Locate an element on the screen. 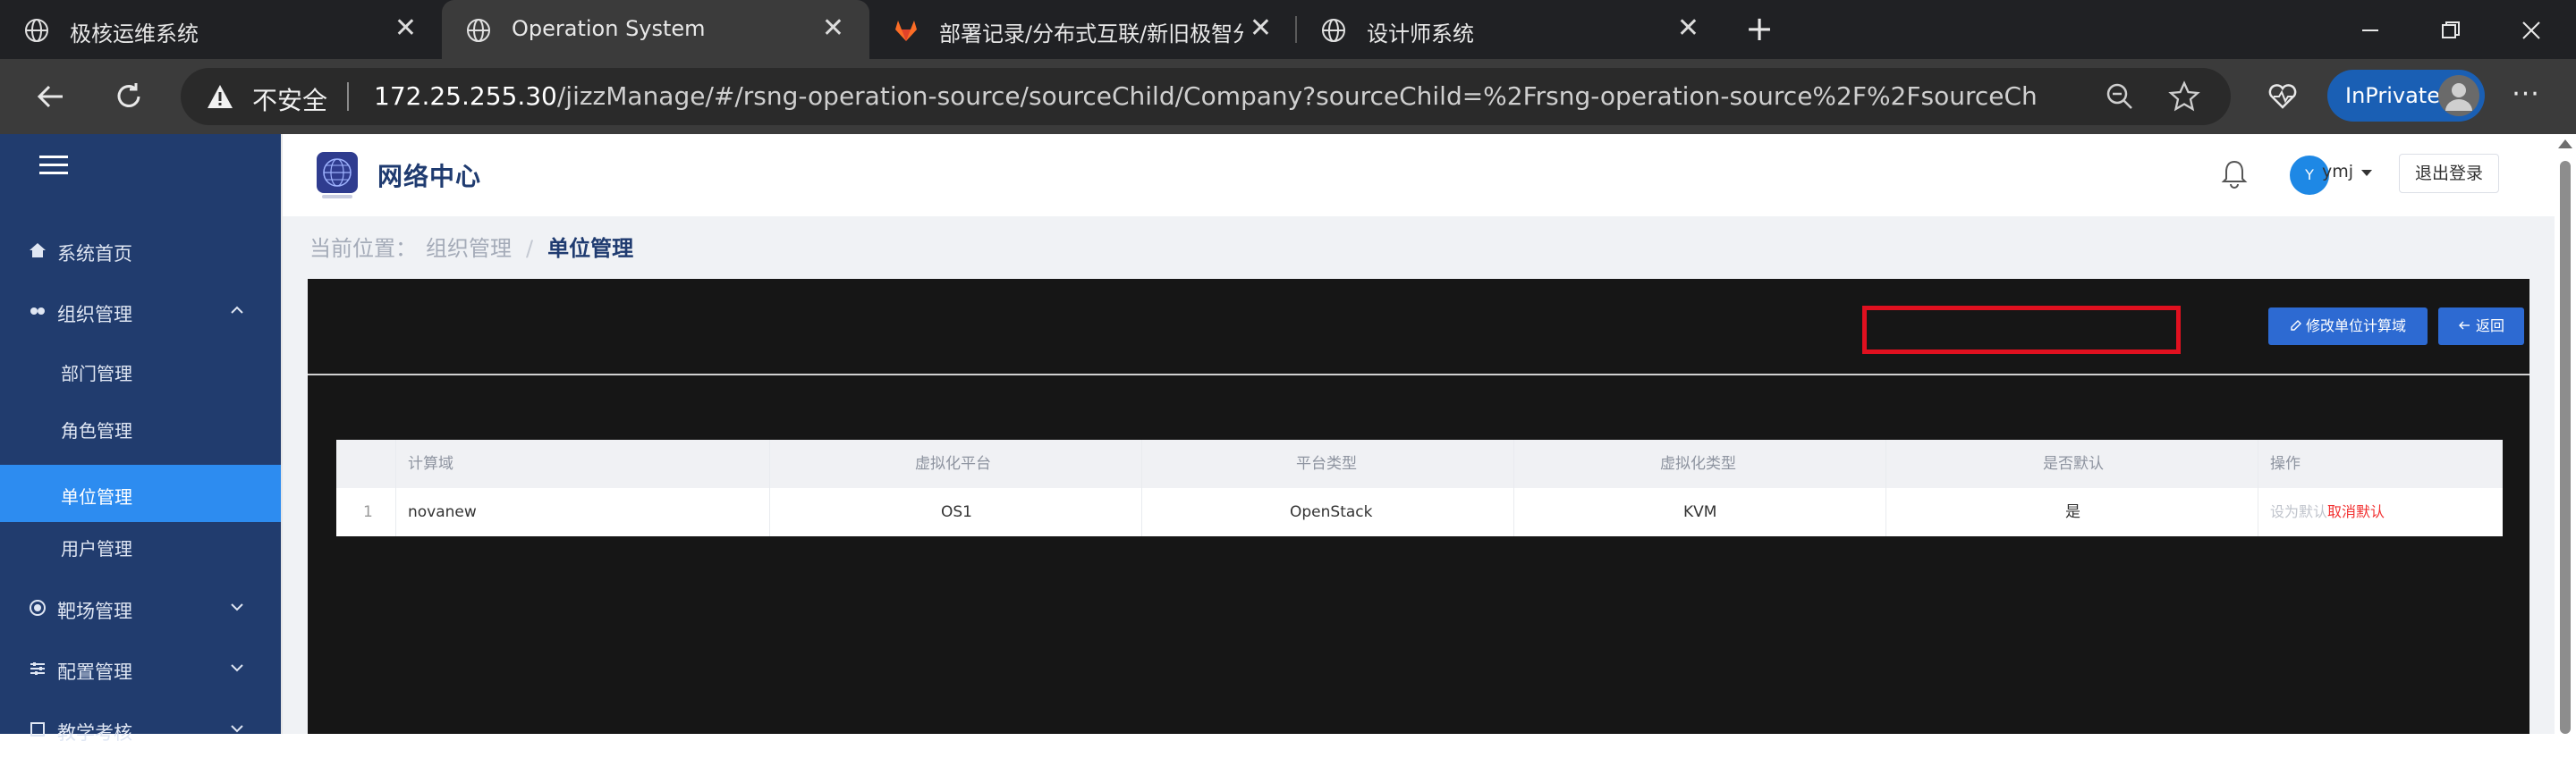 The image size is (2576, 758). globe-icon is located at coordinates (1333, 30).